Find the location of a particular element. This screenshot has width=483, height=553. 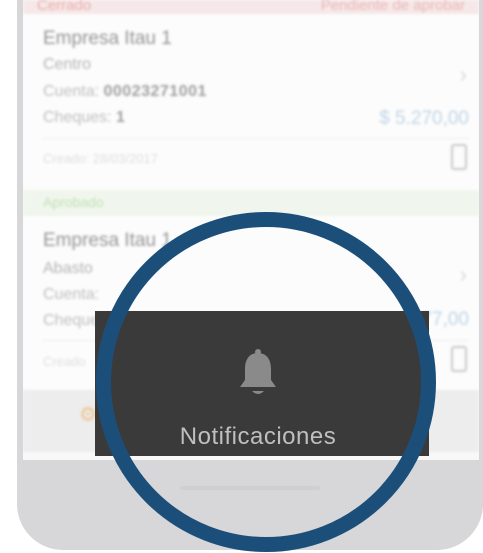

cheques-count: 1 is located at coordinates (120, 117).